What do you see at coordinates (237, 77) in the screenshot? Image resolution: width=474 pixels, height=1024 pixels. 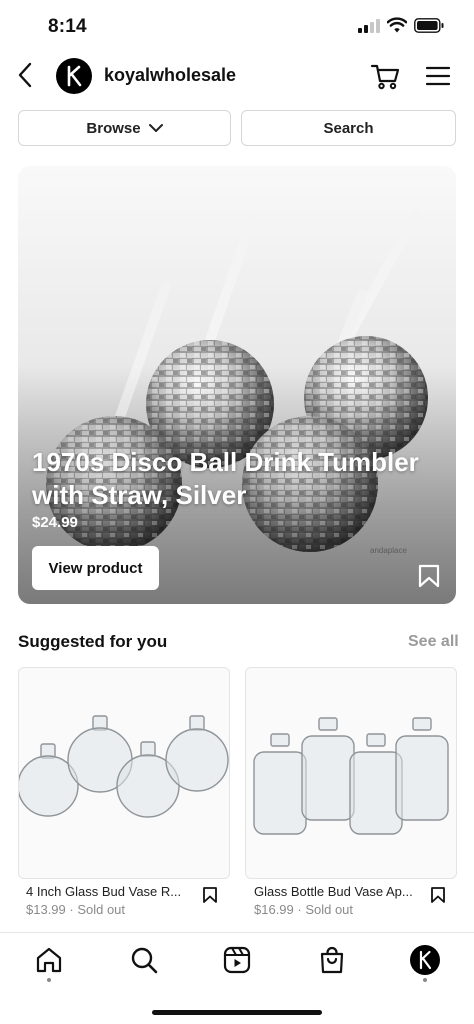 I see `profile-header: koyalwholesale` at bounding box center [237, 77].